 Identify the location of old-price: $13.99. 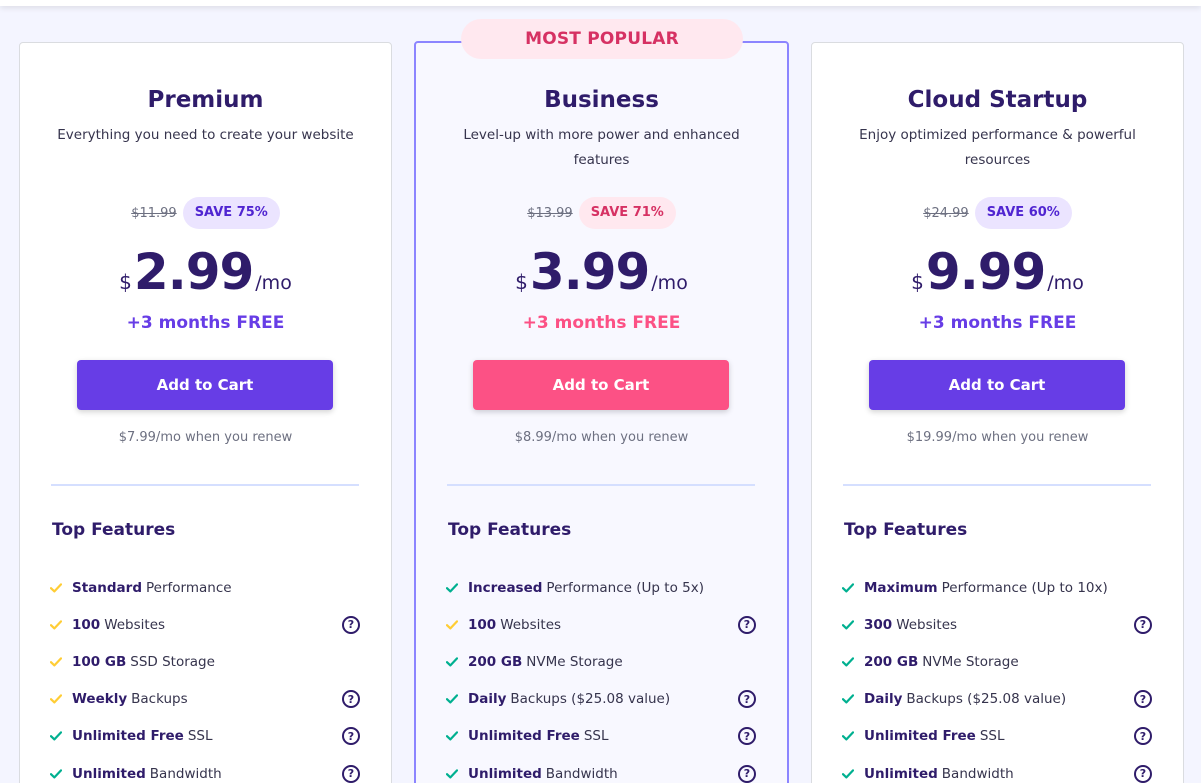
(550, 213).